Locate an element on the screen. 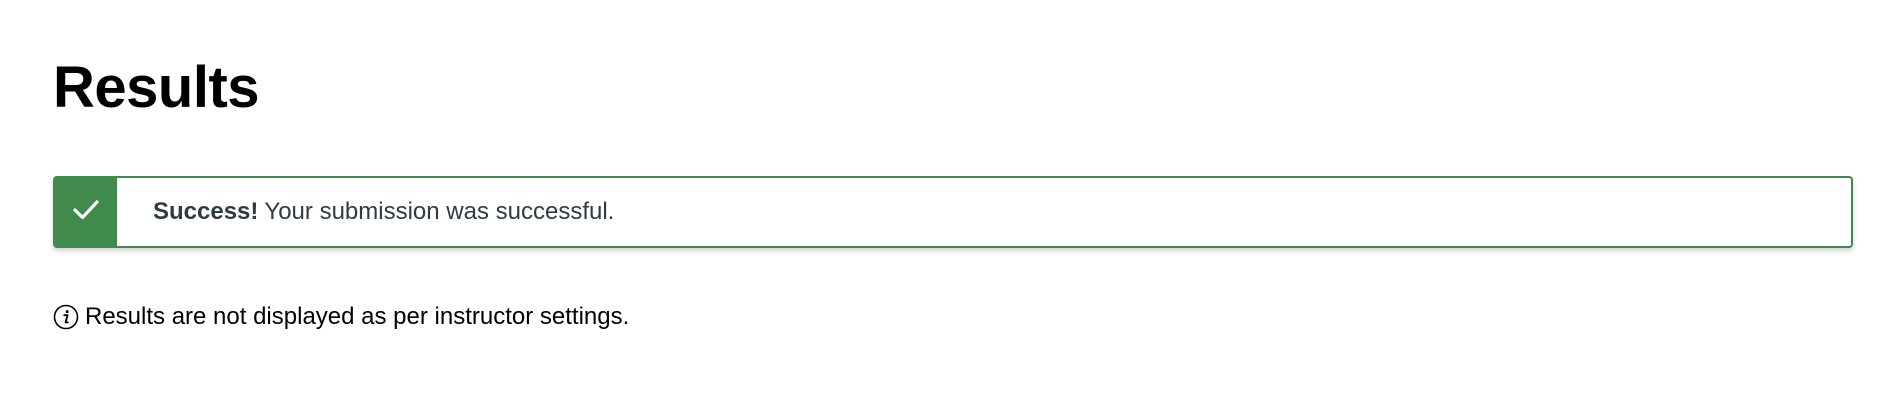 This screenshot has height=400, width=1886. alert-strong-text: Success! is located at coordinates (206, 211).